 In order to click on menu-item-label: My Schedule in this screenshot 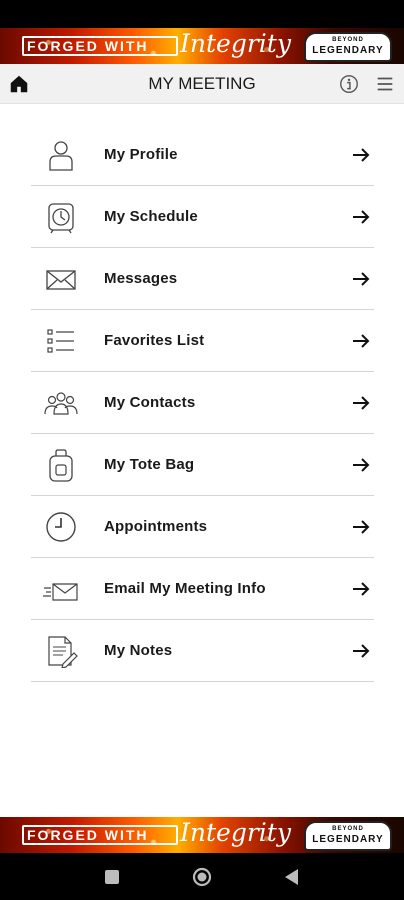, I will do `click(151, 216)`.